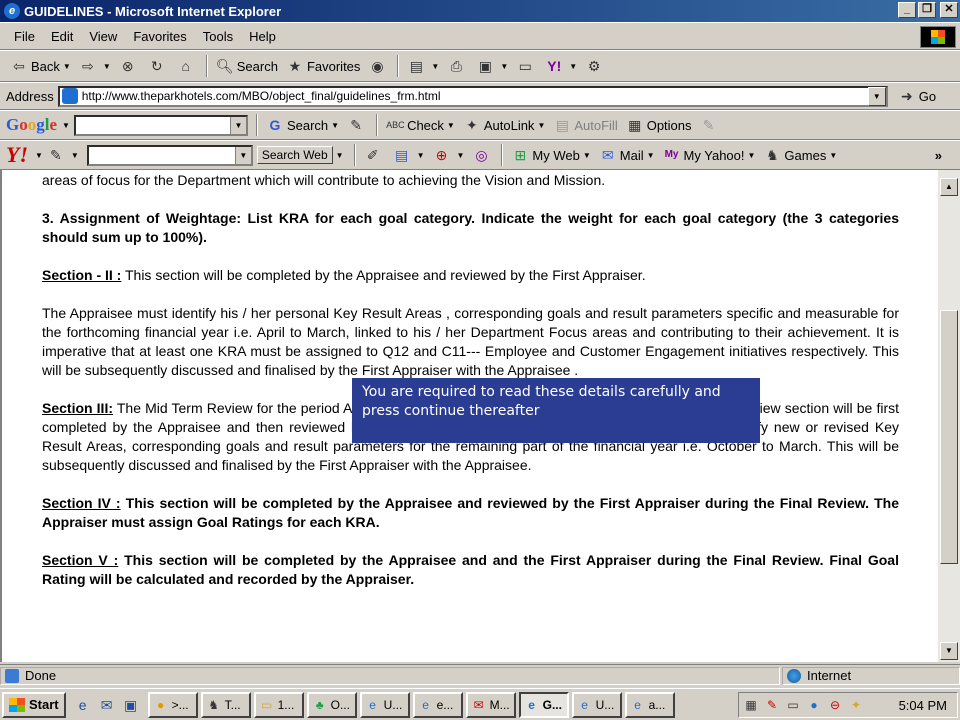 This screenshot has width=960, height=720. I want to click on show-desktop-icon: ▣, so click(131, 705).